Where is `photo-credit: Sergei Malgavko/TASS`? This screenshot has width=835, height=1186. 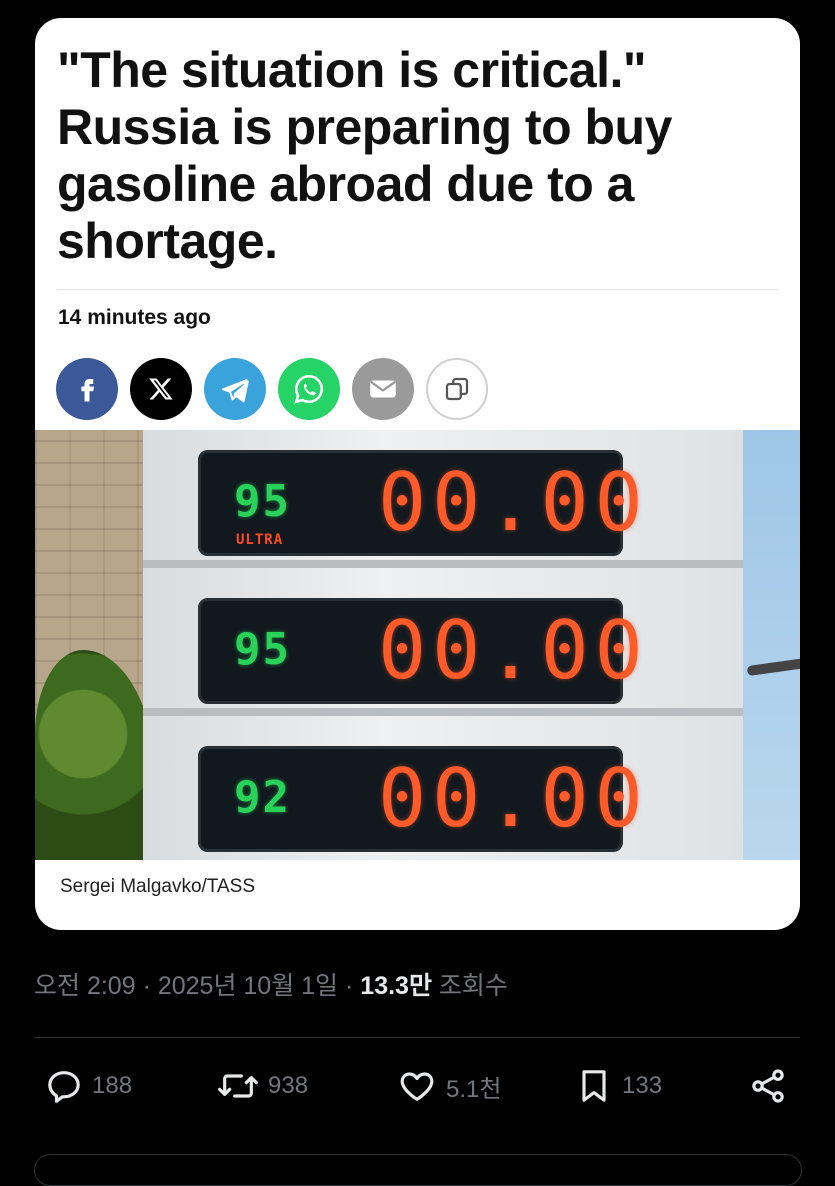 photo-credit: Sergei Malgavko/TASS is located at coordinates (158, 886).